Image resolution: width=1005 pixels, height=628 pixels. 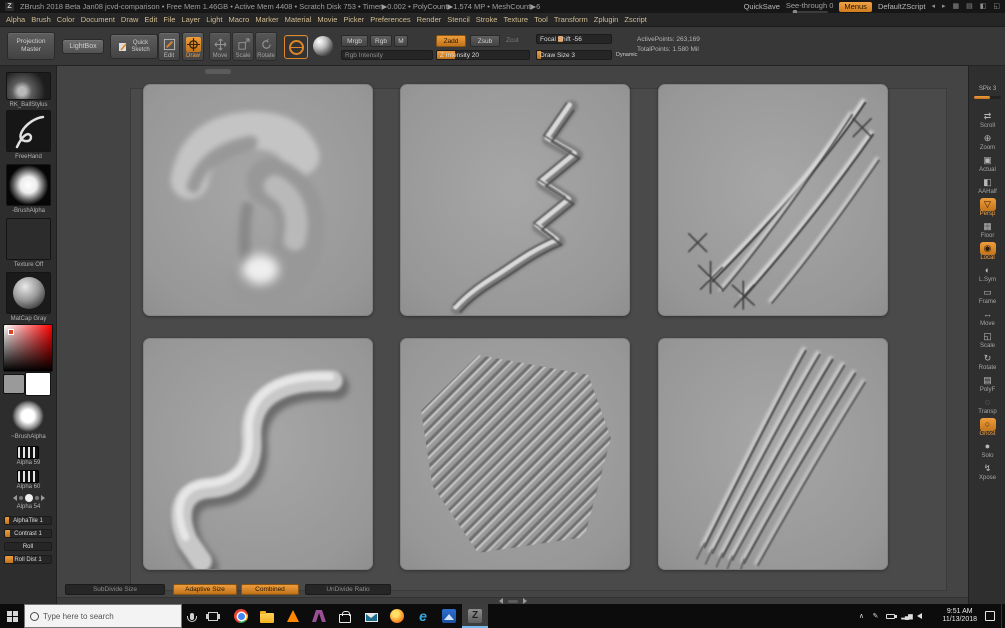 I want to click on actual-button: ▣ Actual, so click(x=988, y=163).